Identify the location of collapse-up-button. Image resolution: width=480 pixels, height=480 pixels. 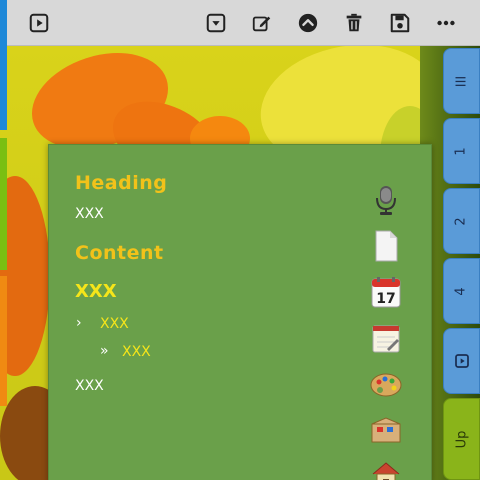
(308, 23).